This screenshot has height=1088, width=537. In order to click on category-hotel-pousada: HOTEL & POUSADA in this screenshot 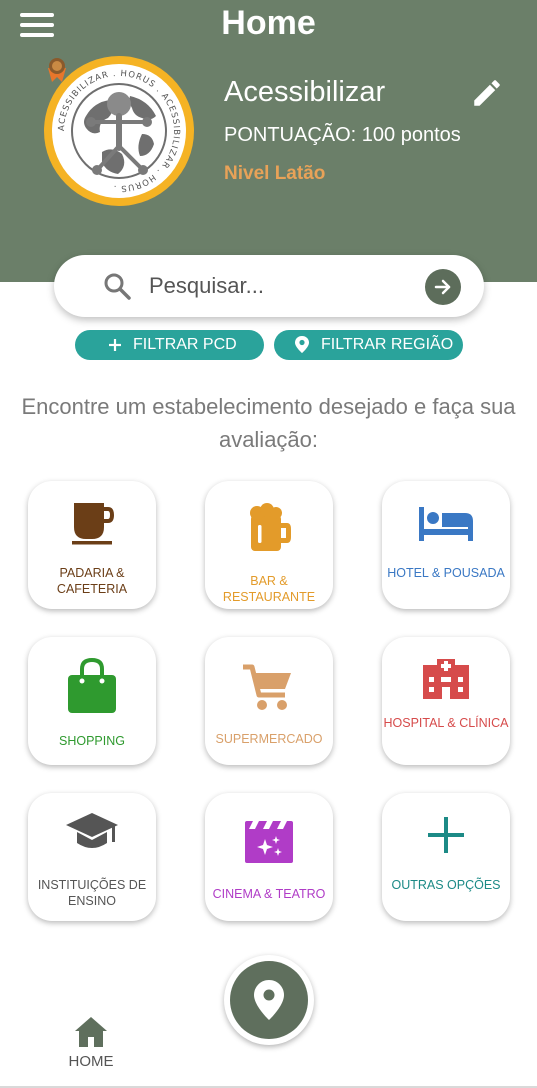, I will do `click(446, 545)`.